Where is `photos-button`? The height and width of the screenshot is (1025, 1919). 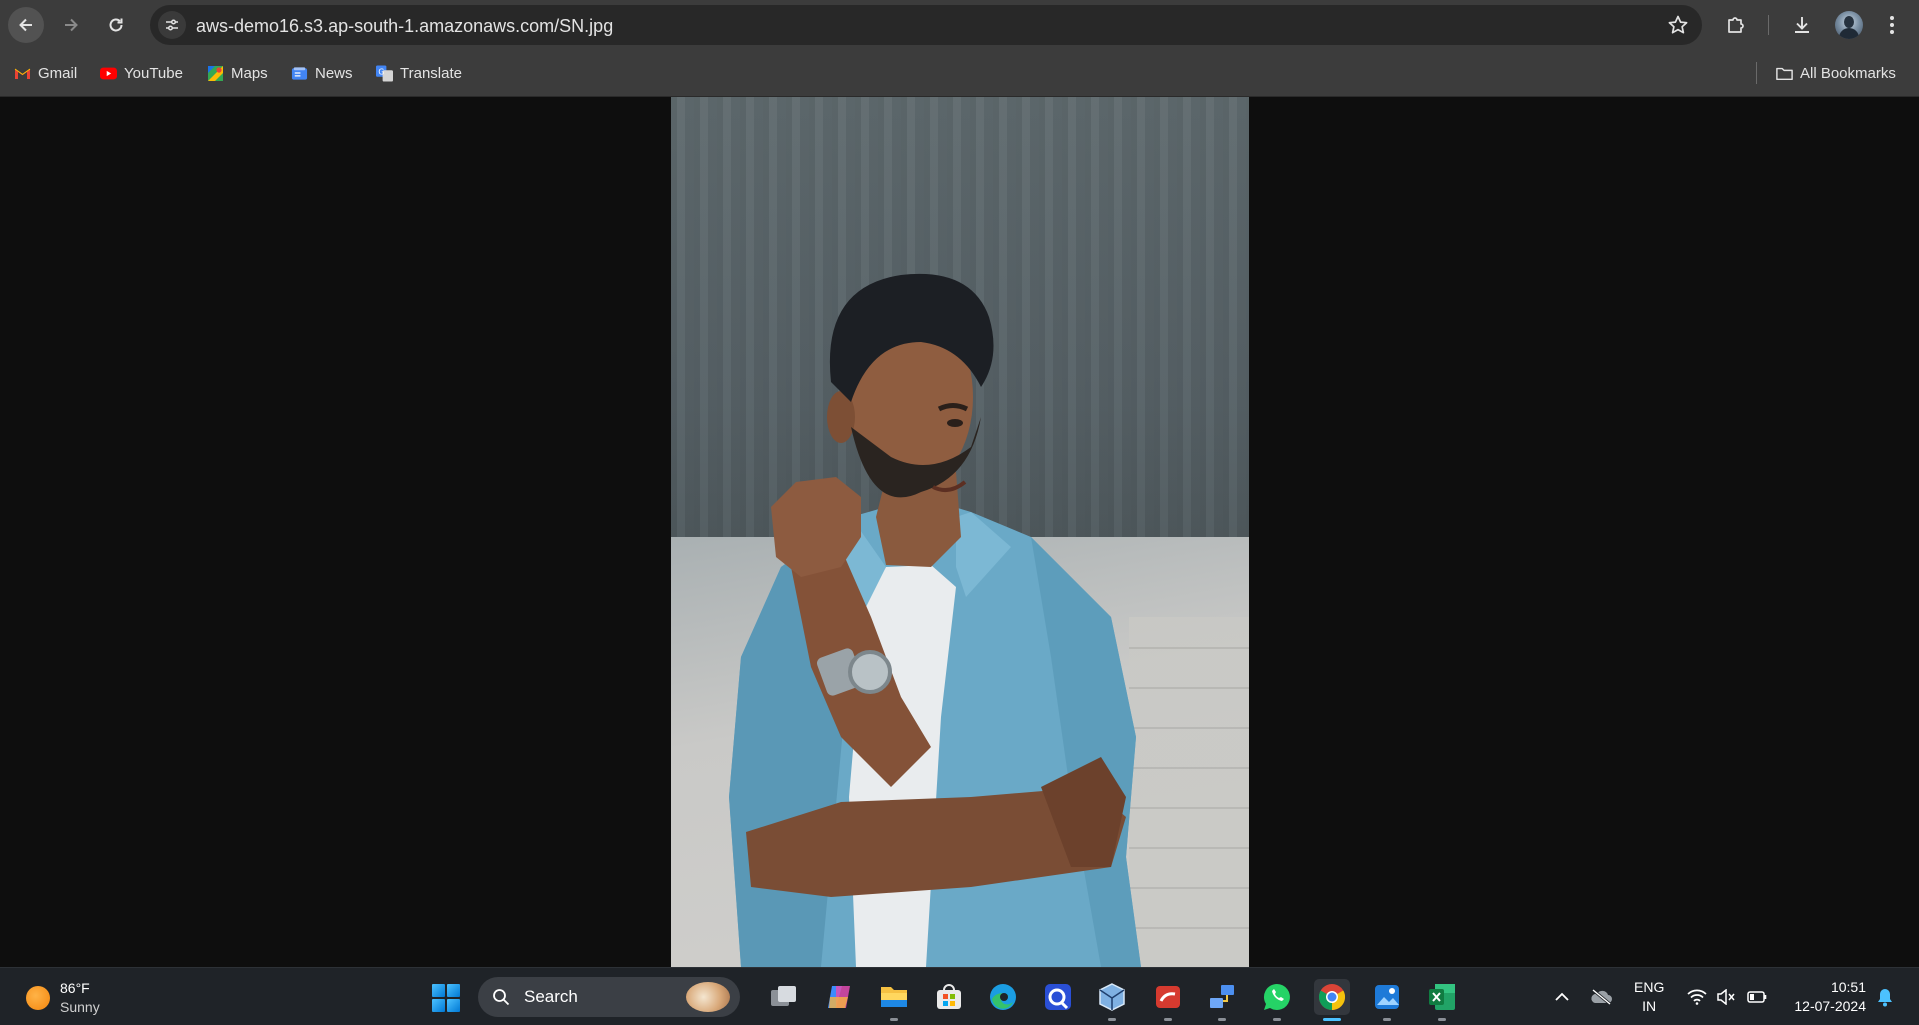 photos-button is located at coordinates (1387, 1000).